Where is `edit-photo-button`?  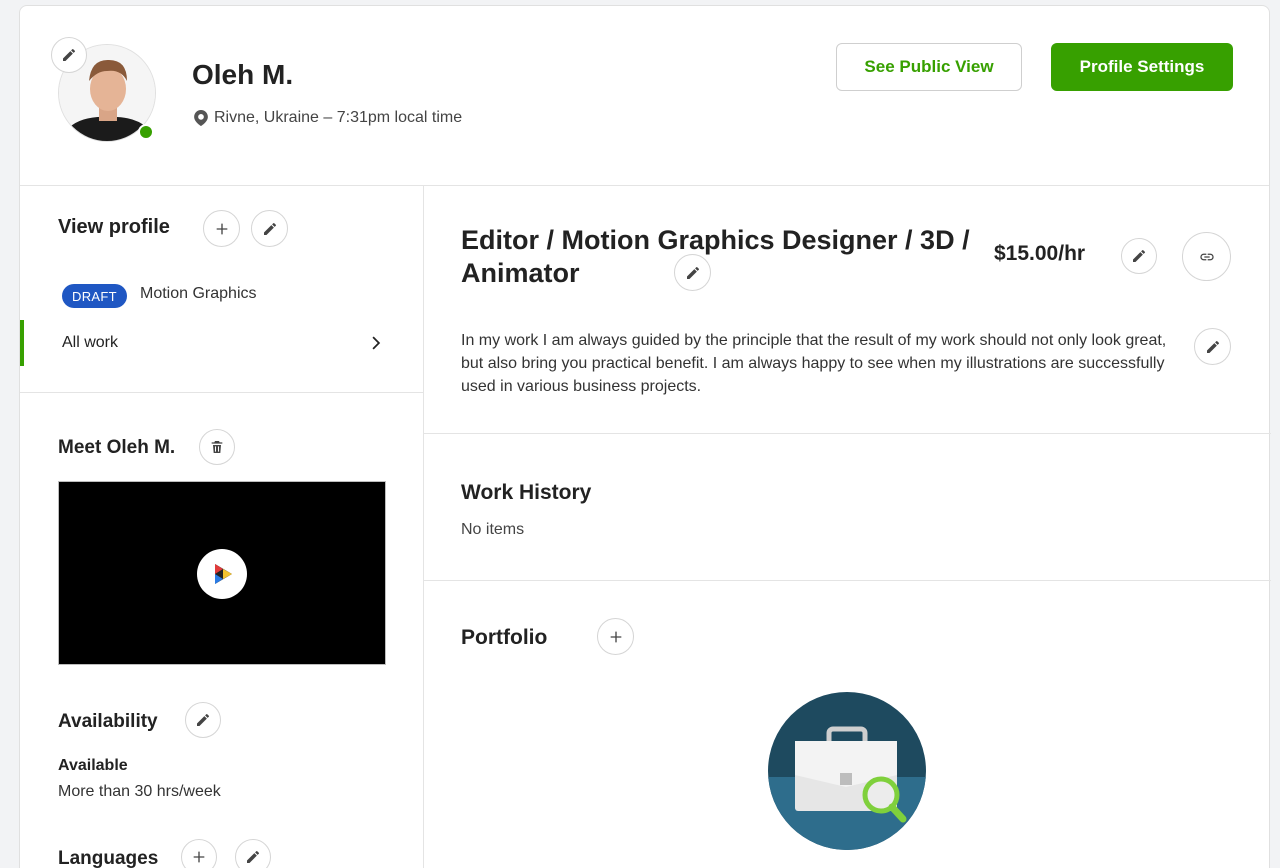 edit-photo-button is located at coordinates (69, 55).